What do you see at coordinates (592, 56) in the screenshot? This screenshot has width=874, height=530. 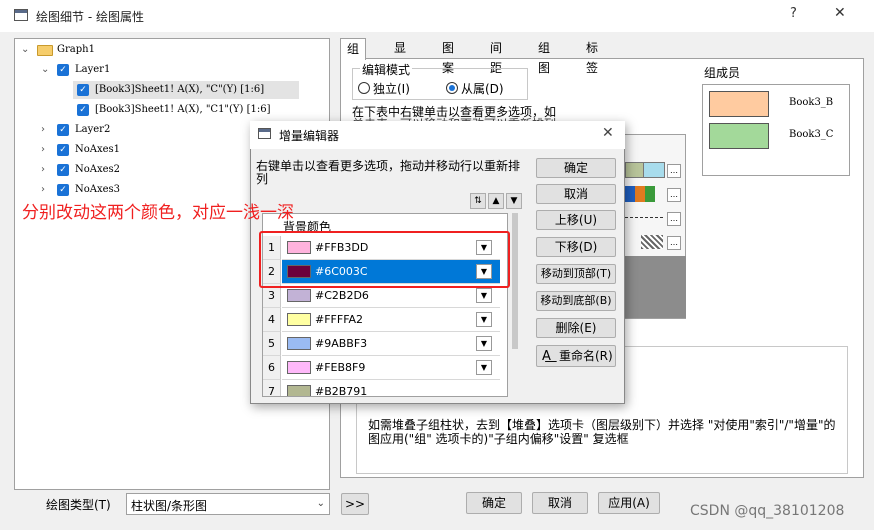 I see `tab-label: 标签` at bounding box center [592, 56].